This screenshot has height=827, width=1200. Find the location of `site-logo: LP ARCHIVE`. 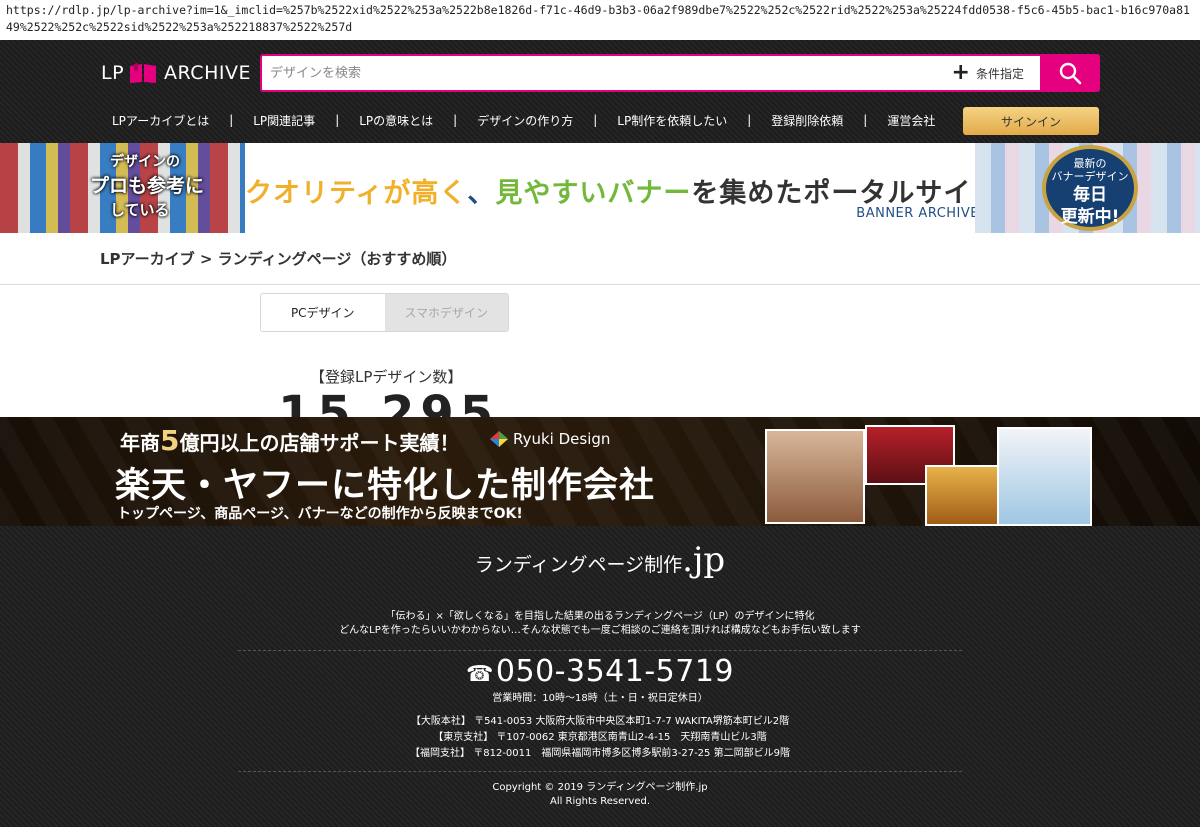

site-logo: LP ARCHIVE is located at coordinates (176, 73).